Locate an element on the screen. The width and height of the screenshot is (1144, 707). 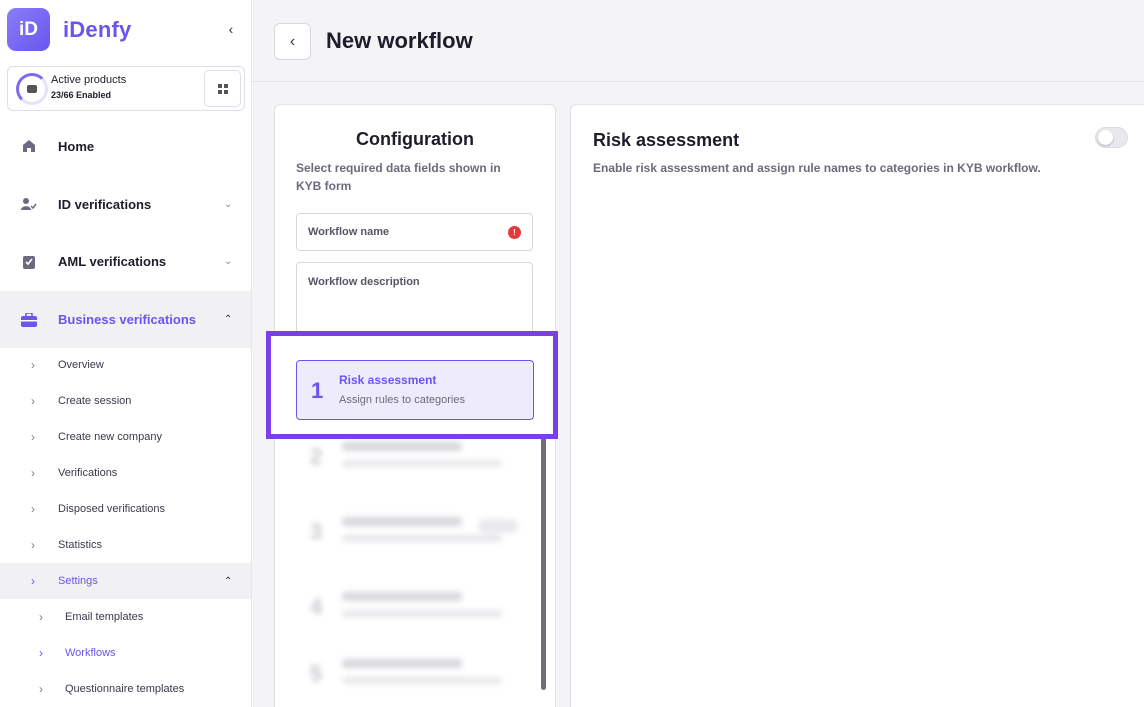
products-count: 23/66 Enabled is located at coordinates (81, 95).